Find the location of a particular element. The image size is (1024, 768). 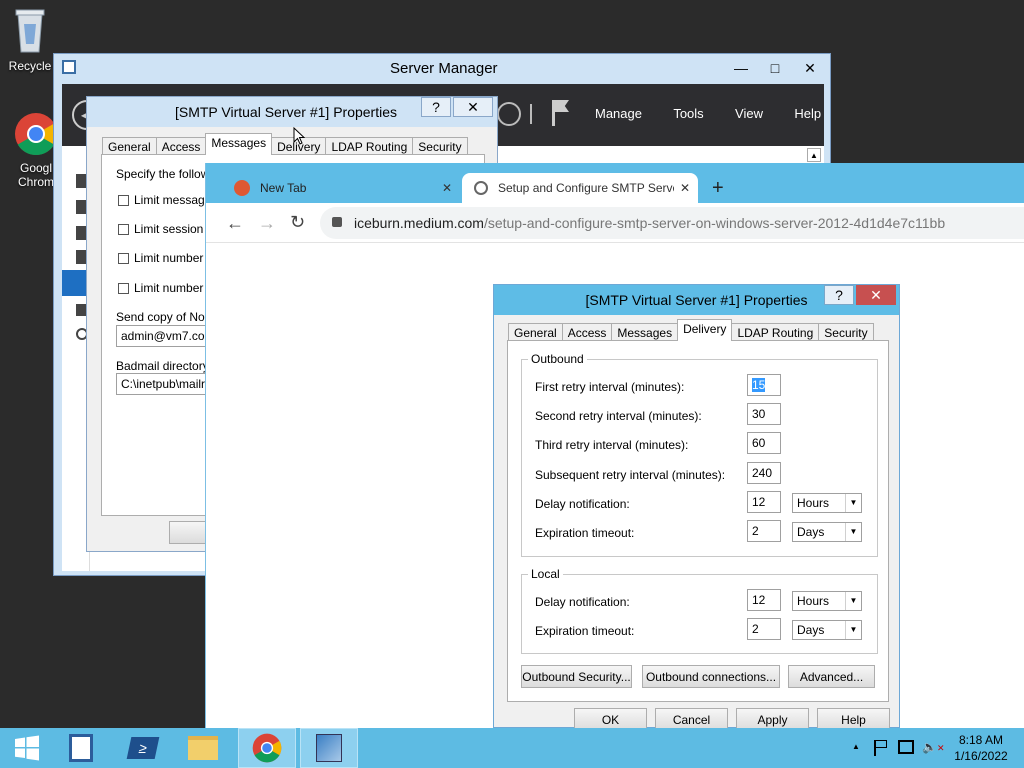

close-button: ✕ is located at coordinates (810, 68).